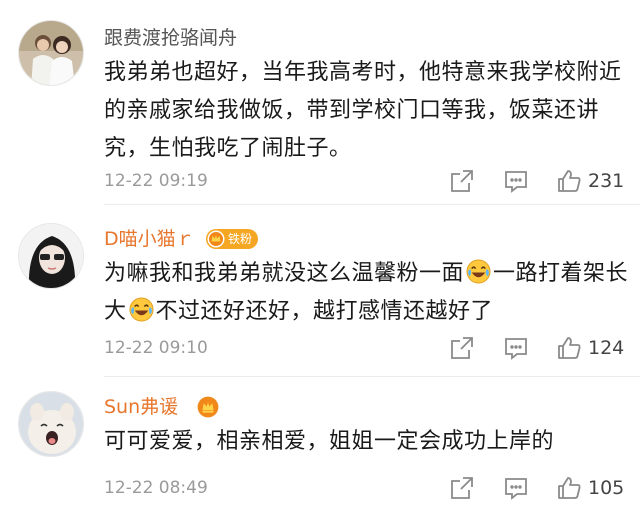 This screenshot has height=524, width=640. I want to click on like-button: 105, so click(590, 488).